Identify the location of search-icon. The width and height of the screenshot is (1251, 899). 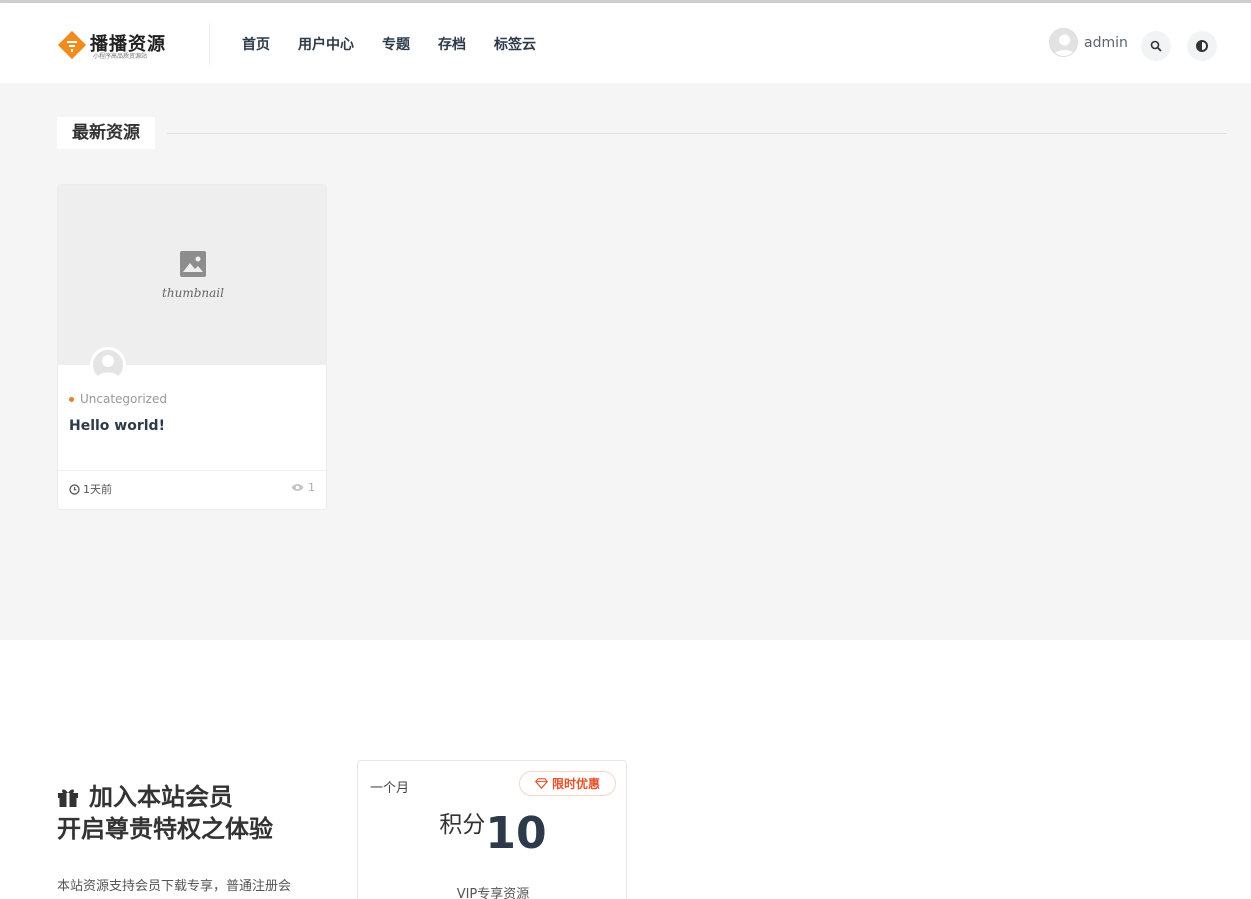
(1156, 46).